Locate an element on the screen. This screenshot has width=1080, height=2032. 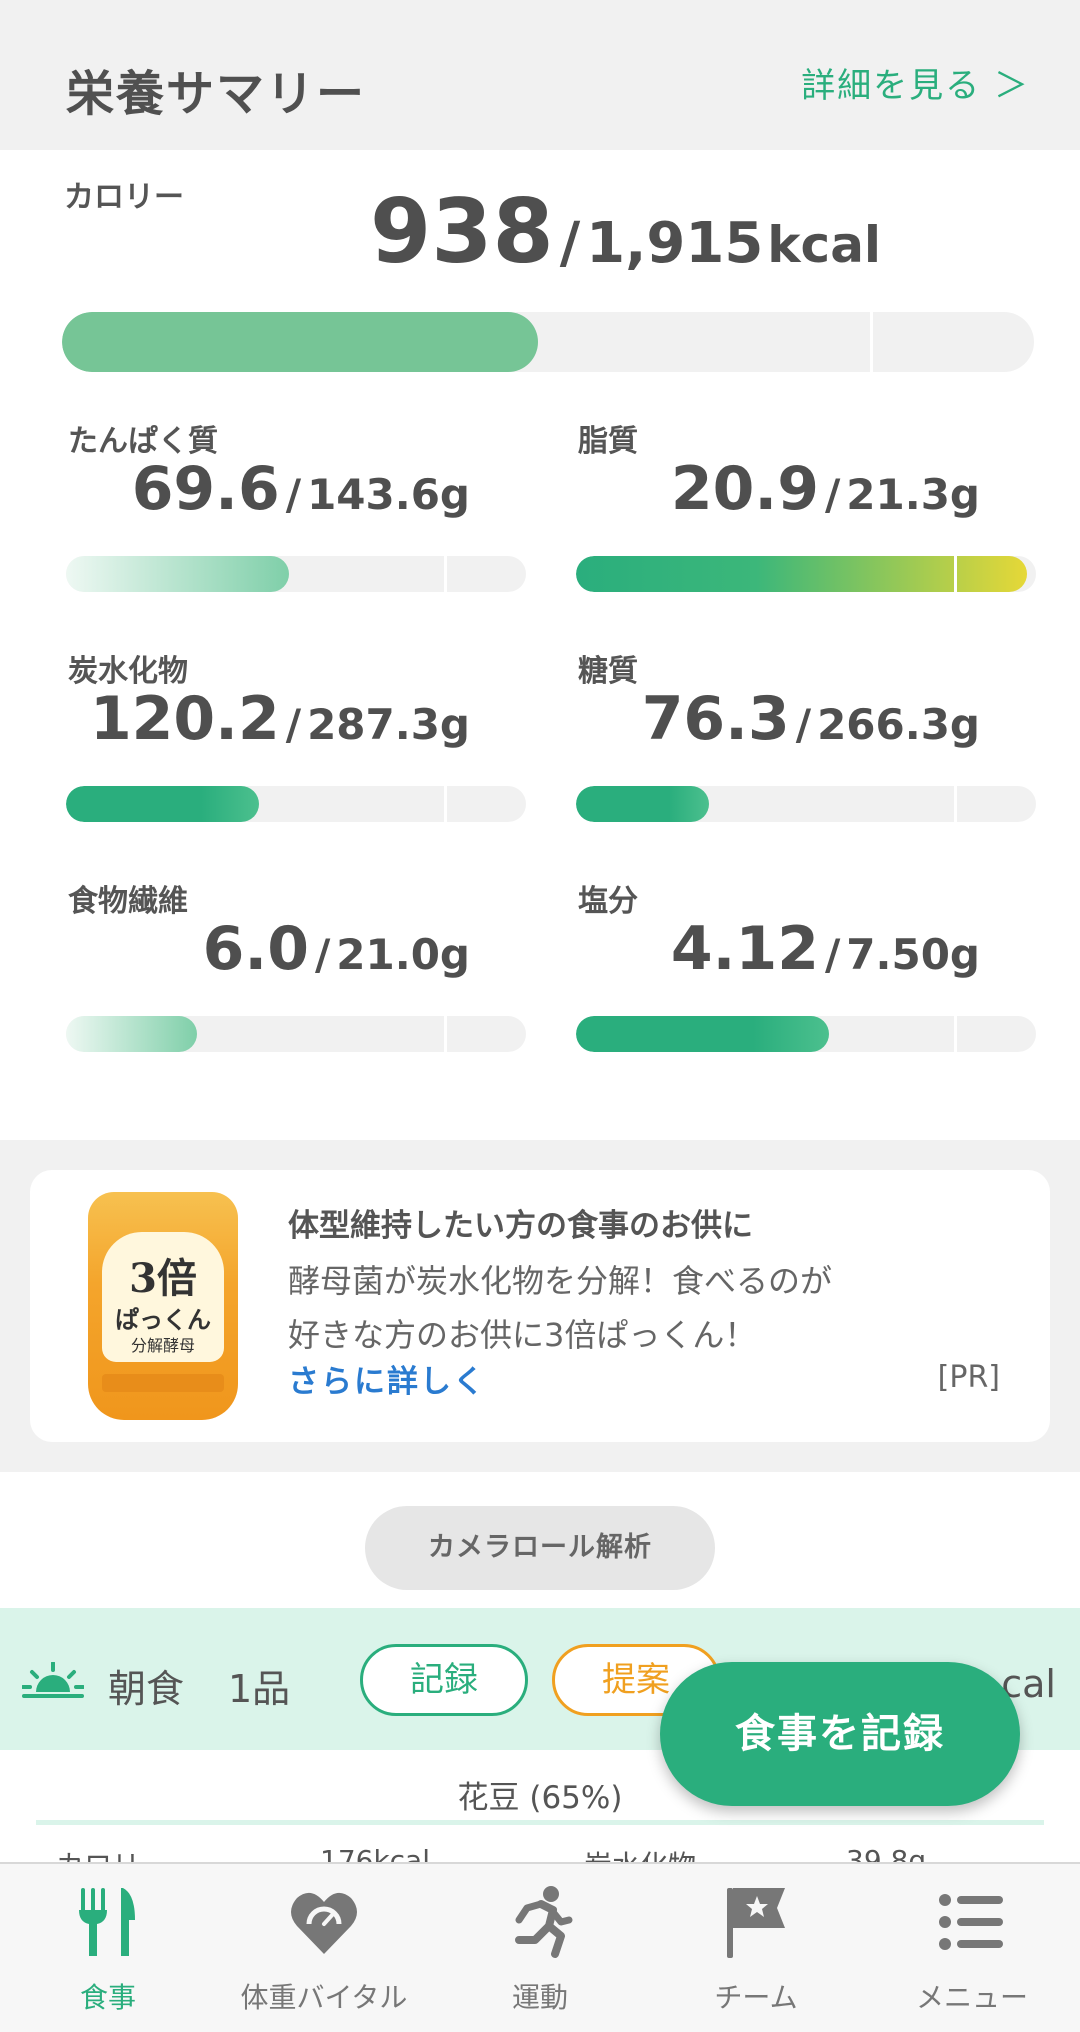
nutrient-fiber: 食物繊維 6.0/21.0g is located at coordinates (296, 976).